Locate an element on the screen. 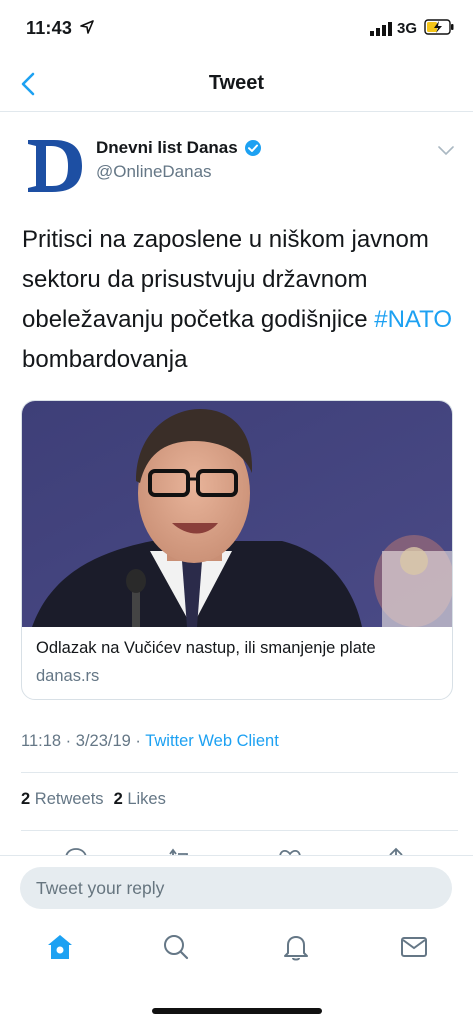 This screenshot has height=1024, width=473. author-handle: @OnlineDanas is located at coordinates (154, 172).